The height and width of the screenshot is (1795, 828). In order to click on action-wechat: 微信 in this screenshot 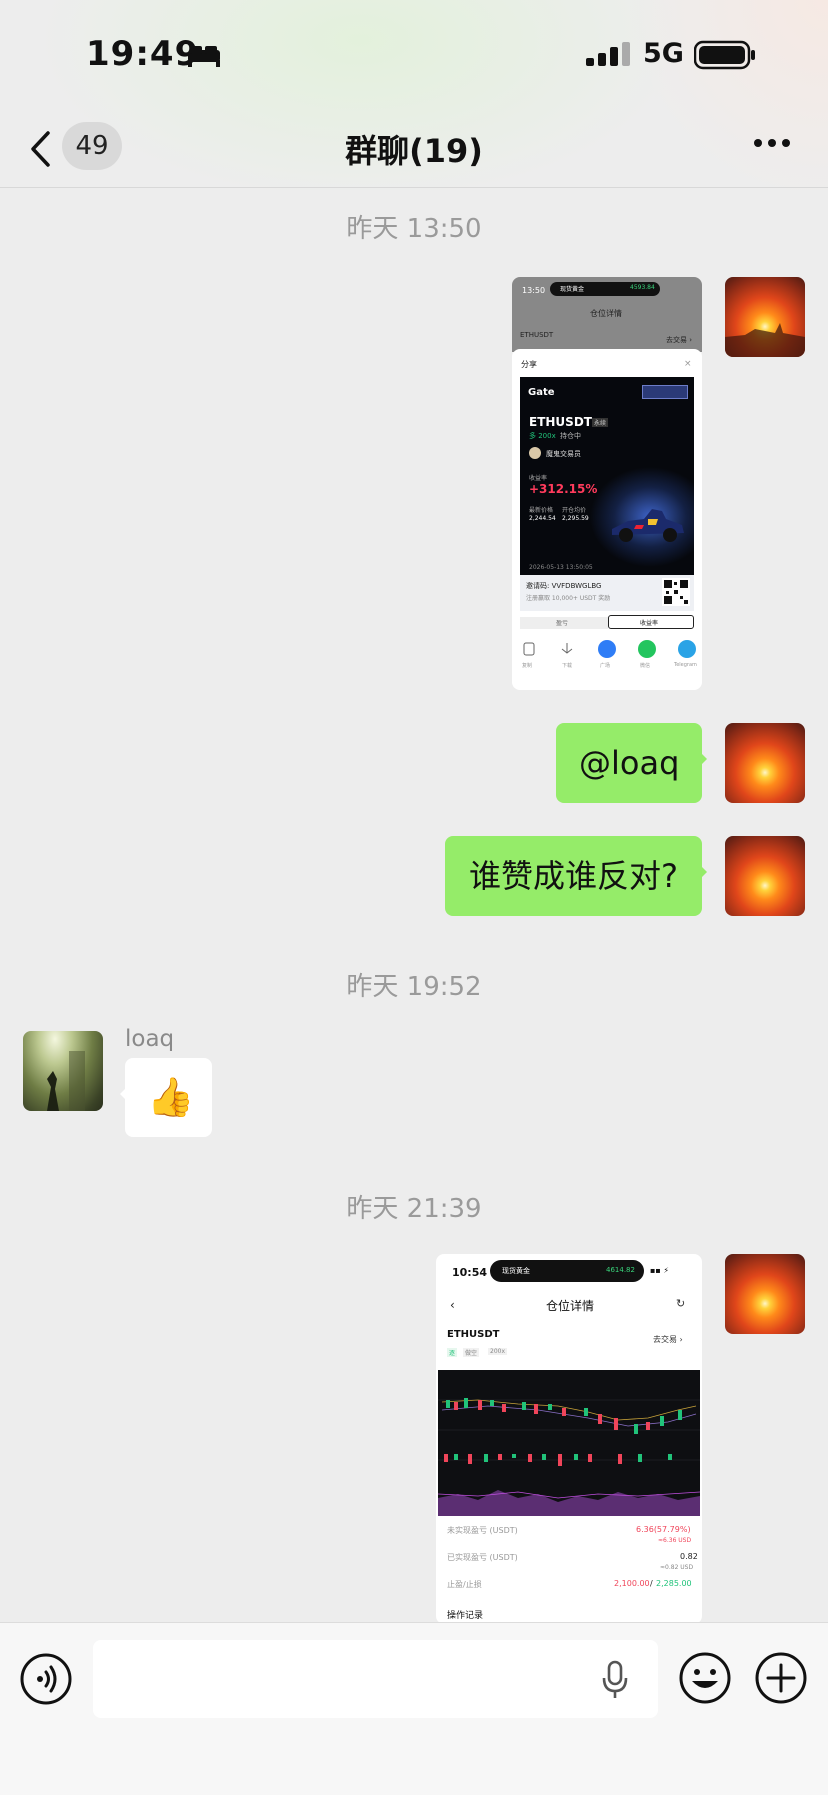, I will do `click(645, 666)`.